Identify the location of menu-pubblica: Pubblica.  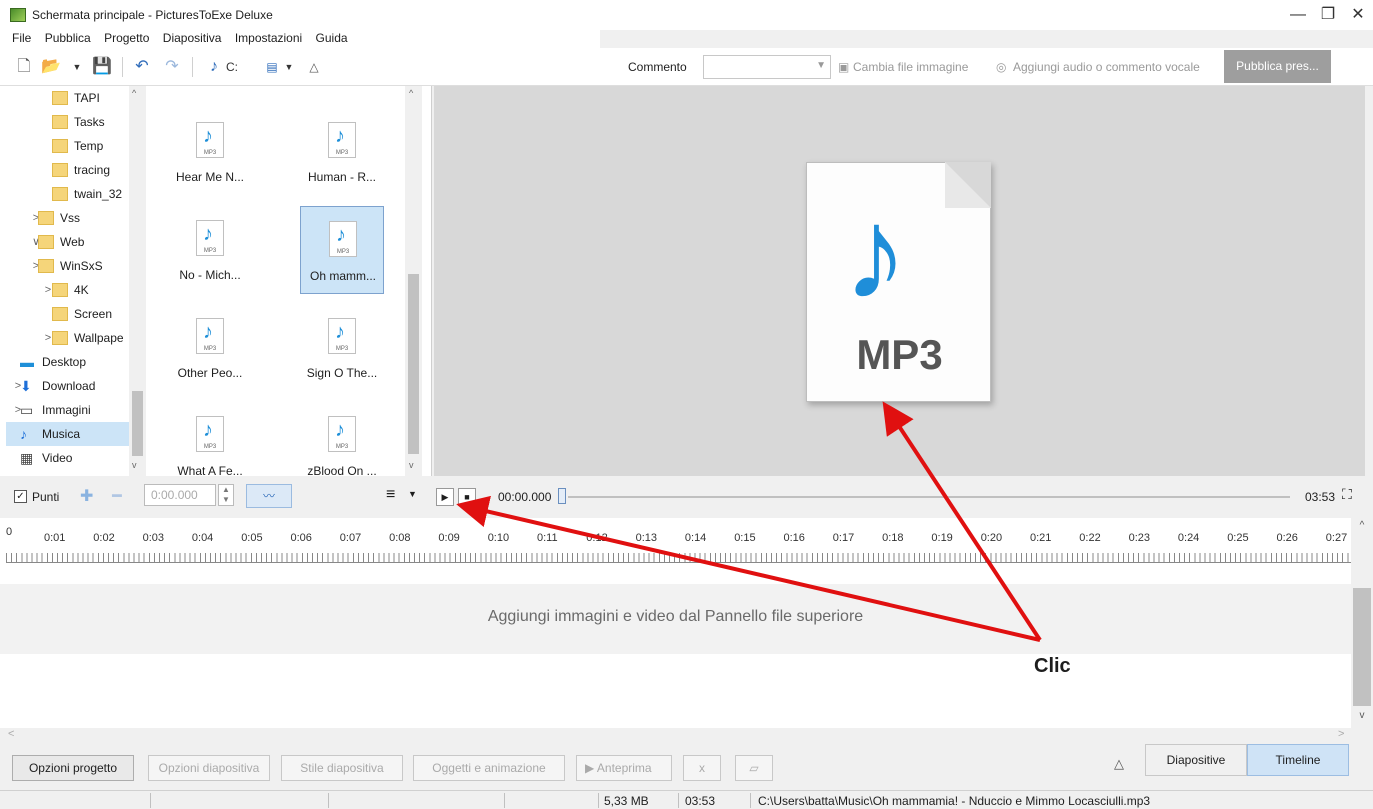
(68, 37).